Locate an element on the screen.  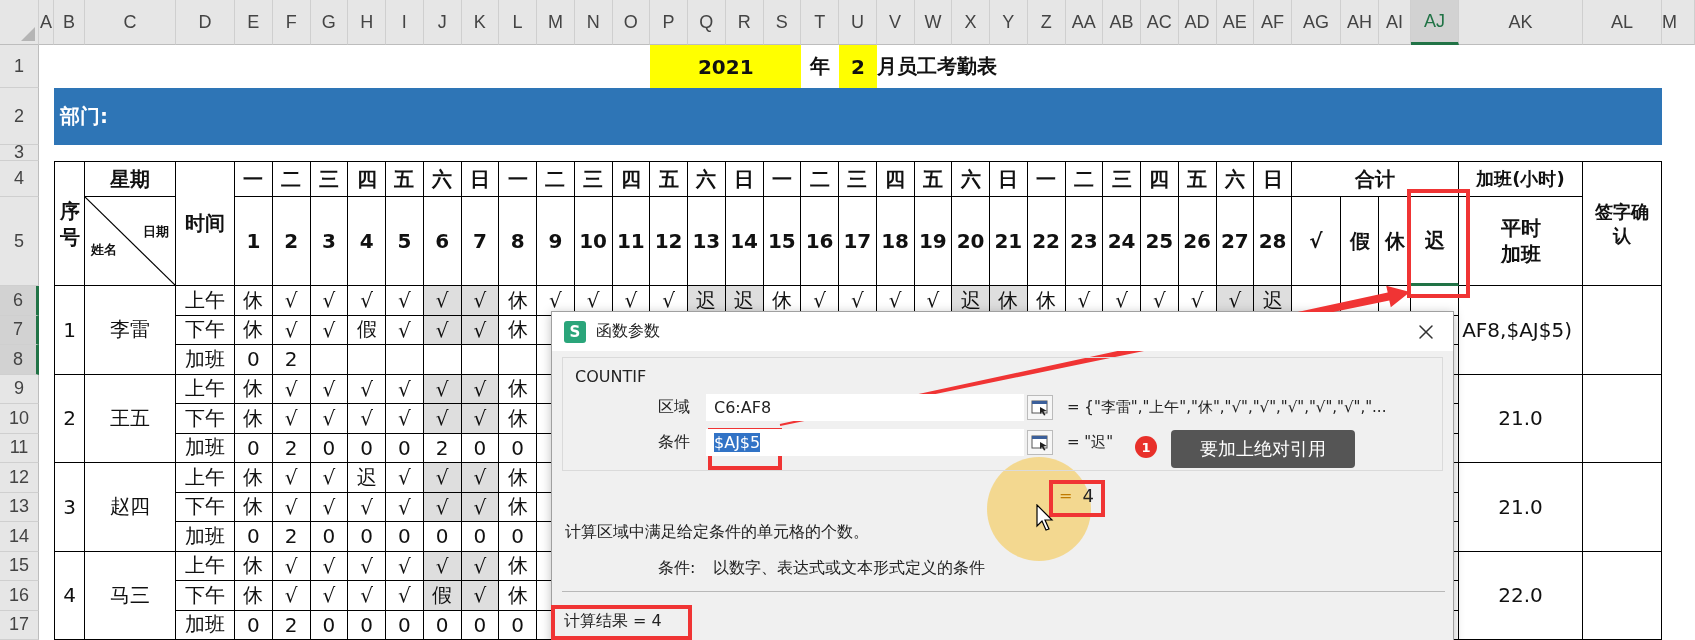
row-header: 4 is located at coordinates (19, 179).